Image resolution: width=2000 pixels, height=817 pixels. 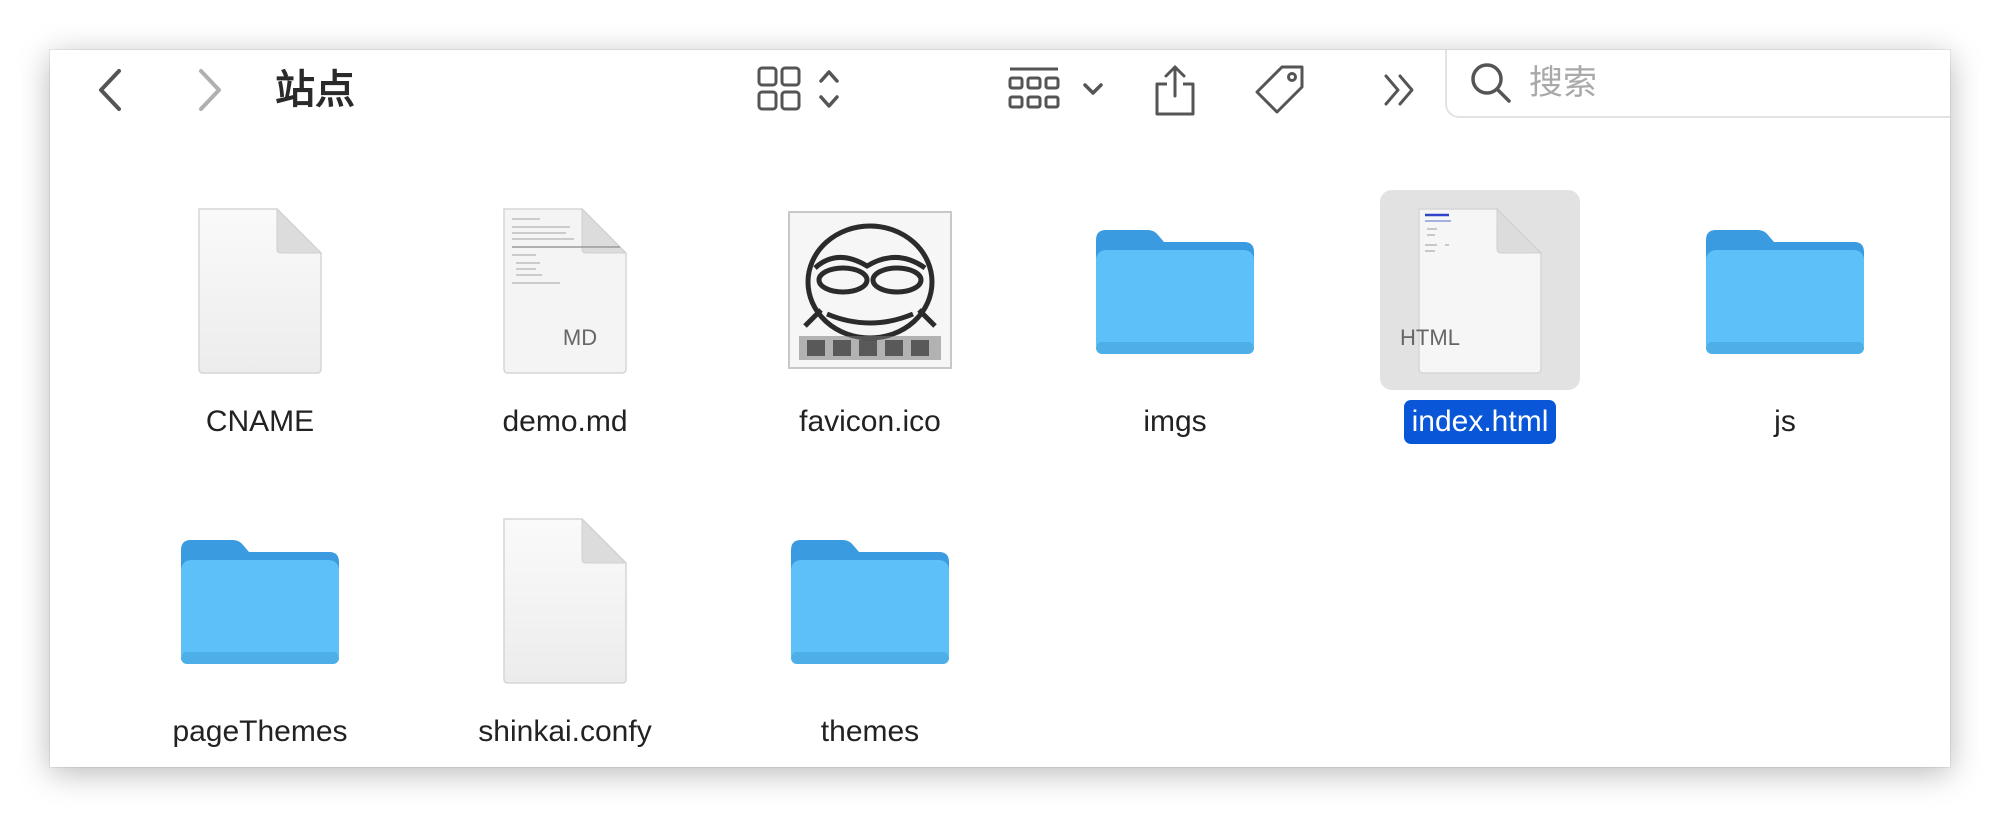 I want to click on file-item-index-html: index.html, so click(x=1480, y=317).